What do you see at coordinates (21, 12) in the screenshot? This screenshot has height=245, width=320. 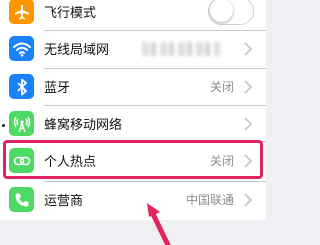 I see `airplane-icon` at bounding box center [21, 12].